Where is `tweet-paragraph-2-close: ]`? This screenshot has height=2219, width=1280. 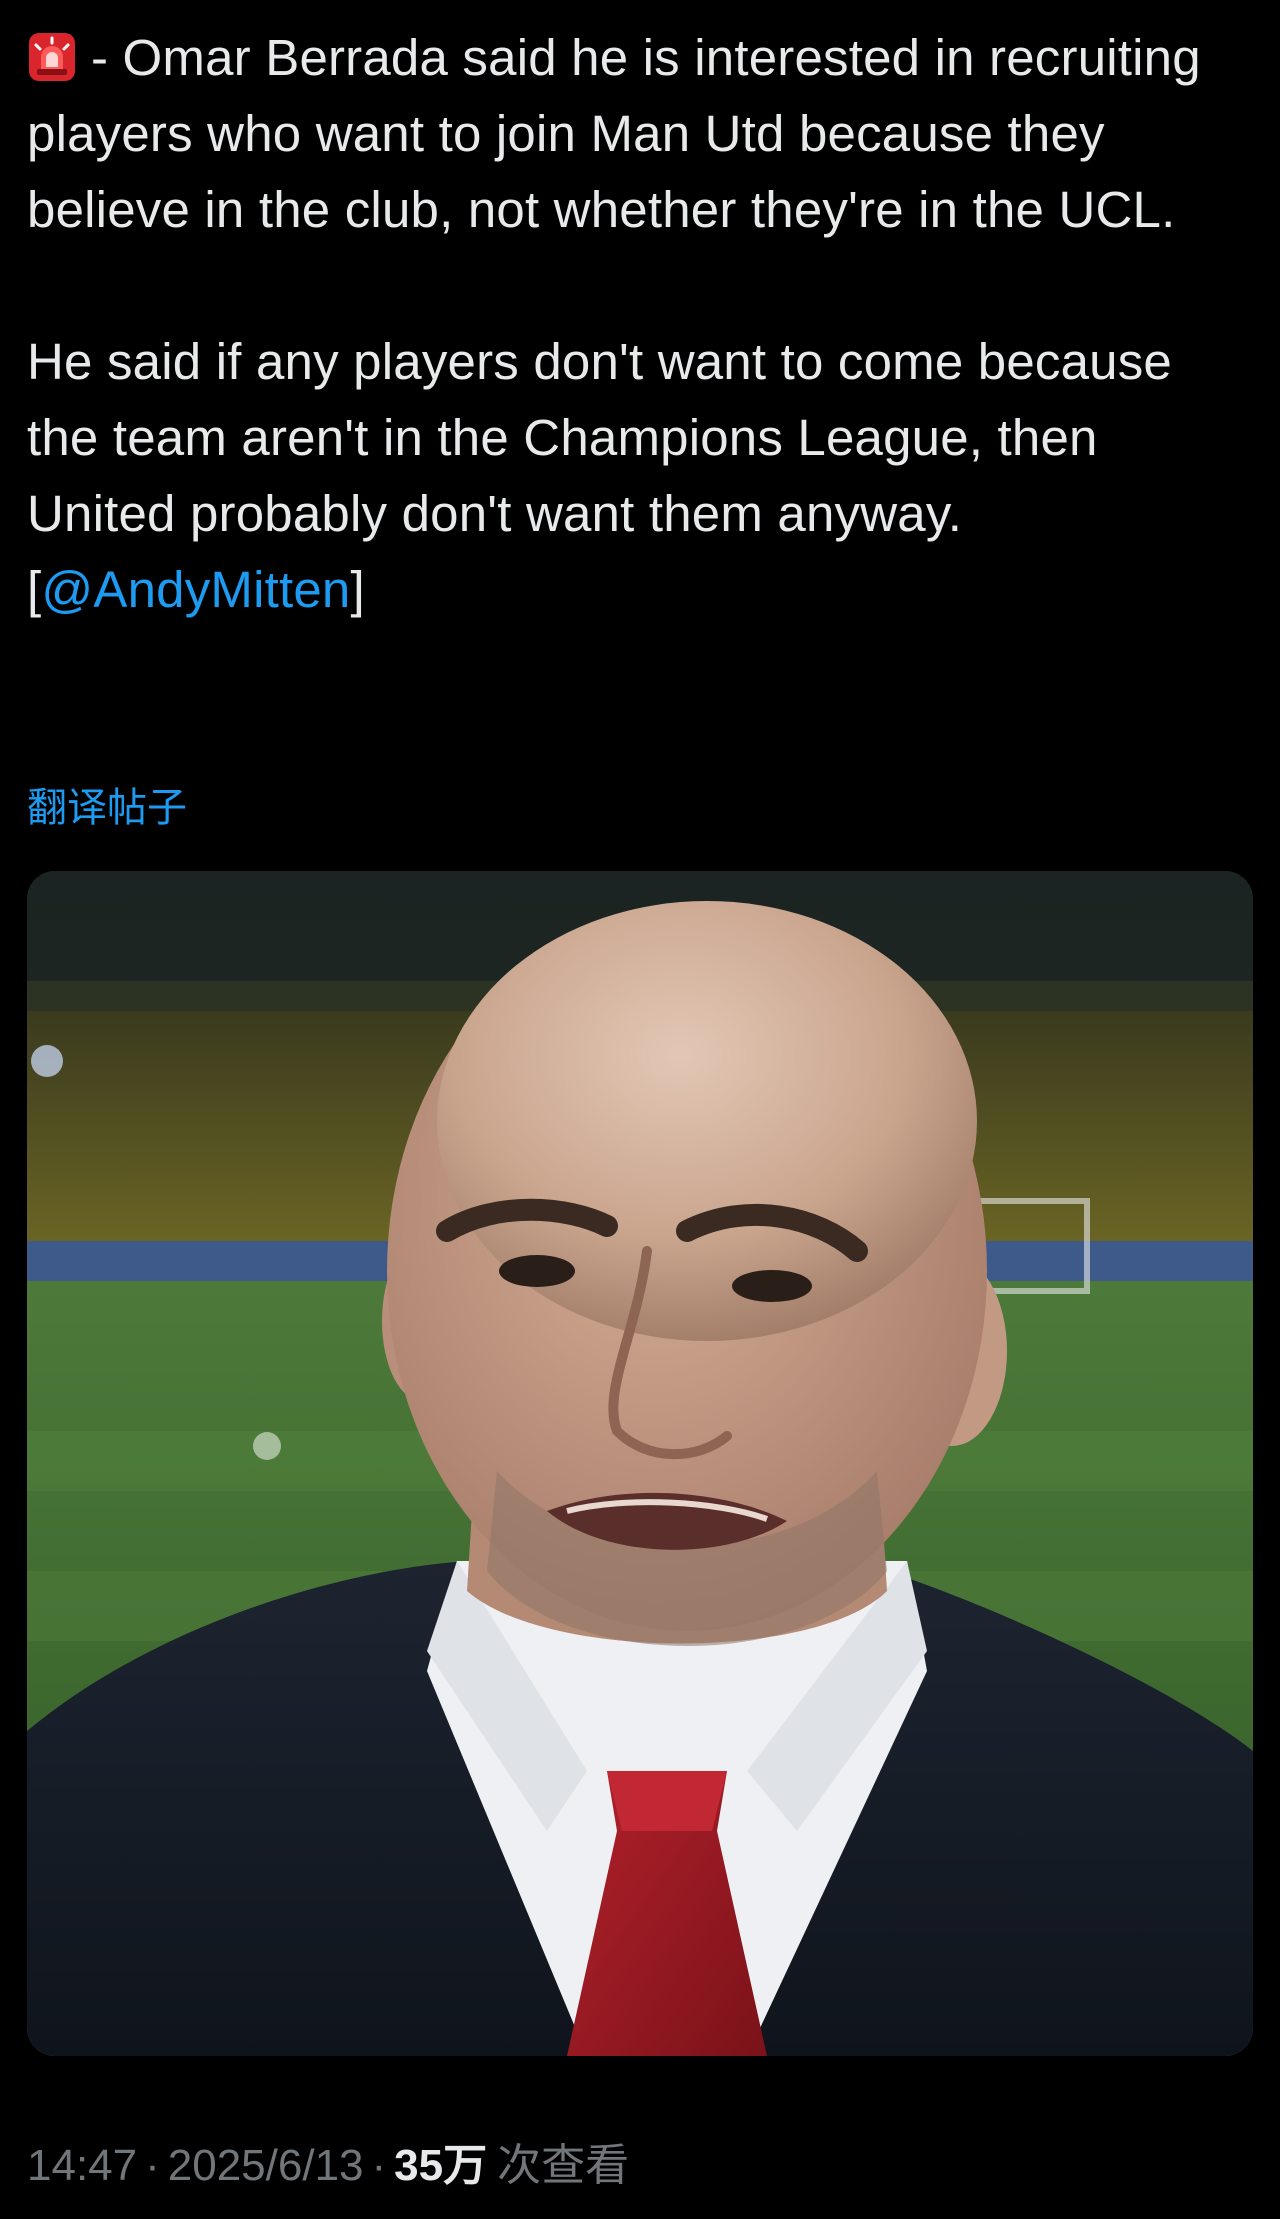
tweet-paragraph-2-close: ] is located at coordinates (357, 589).